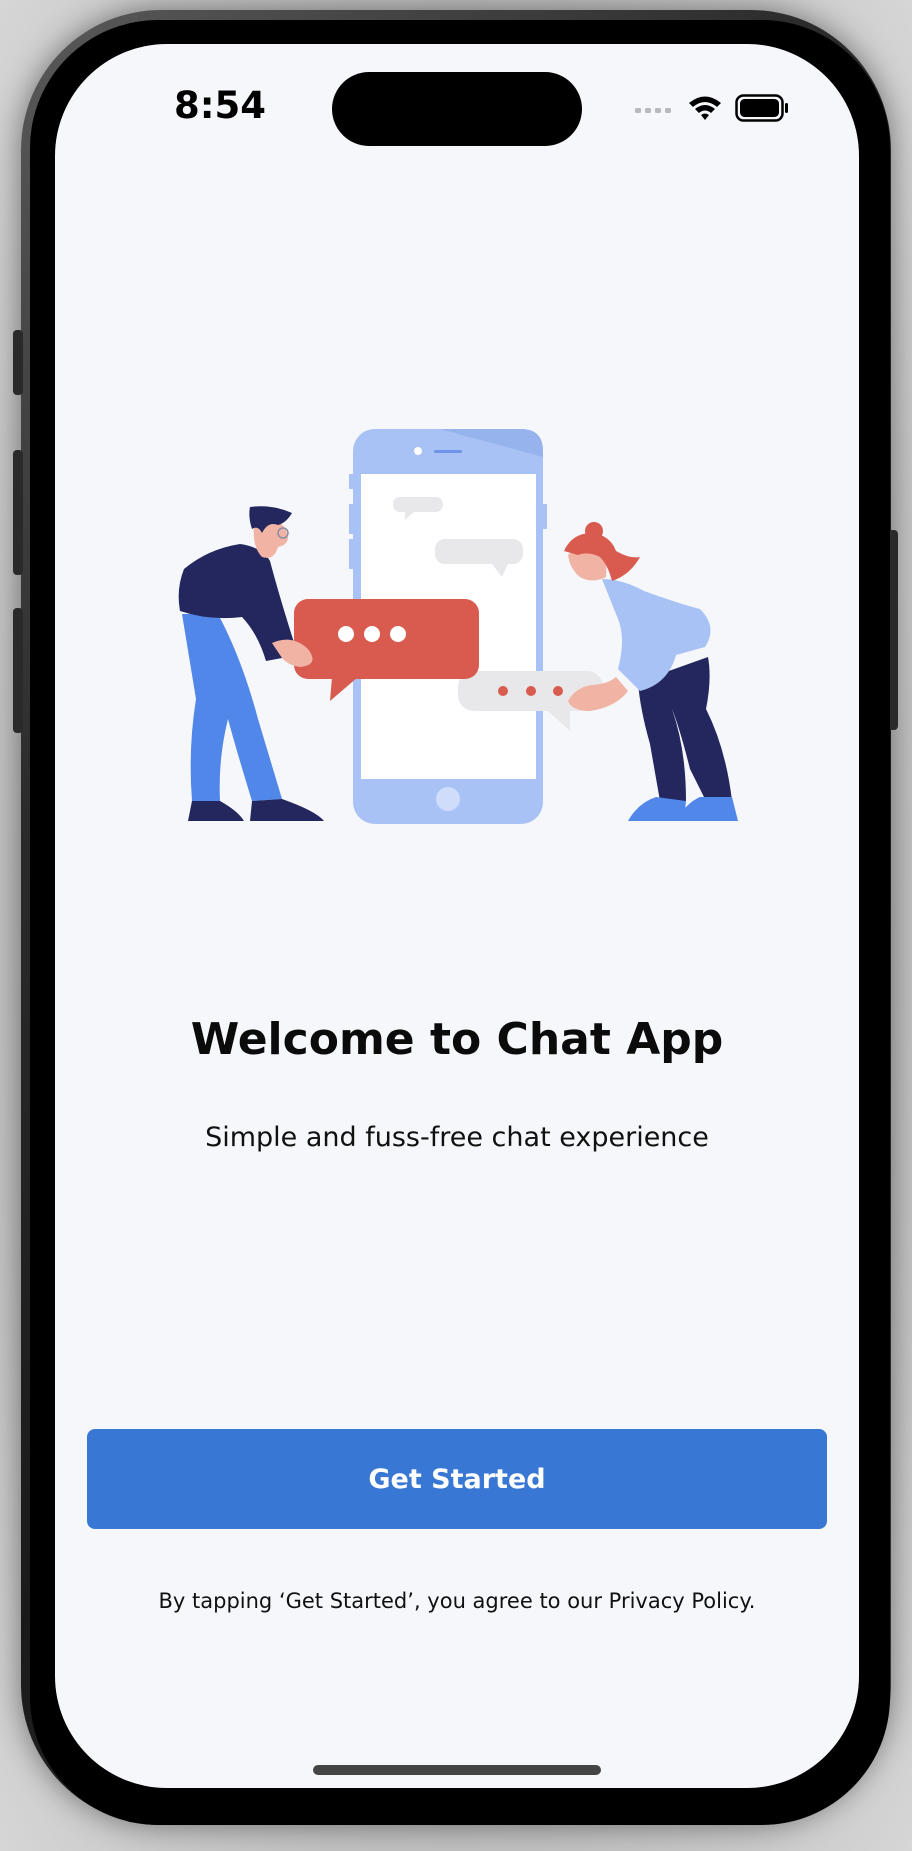  Describe the element at coordinates (418, 504) in the screenshot. I see `gray-bubble-small` at that location.